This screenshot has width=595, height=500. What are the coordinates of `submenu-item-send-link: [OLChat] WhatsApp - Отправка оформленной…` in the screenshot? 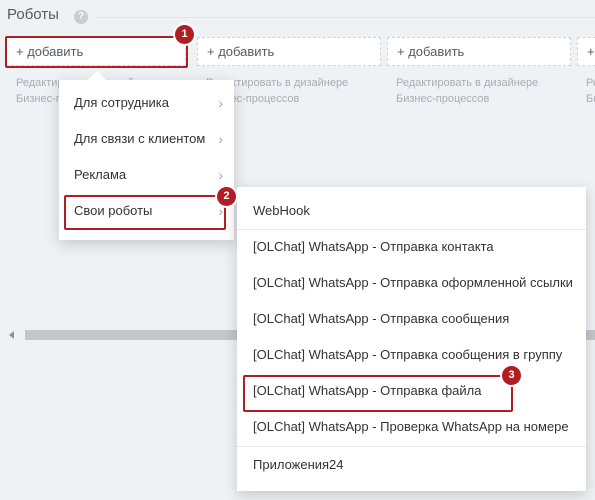 It's located at (411, 283).